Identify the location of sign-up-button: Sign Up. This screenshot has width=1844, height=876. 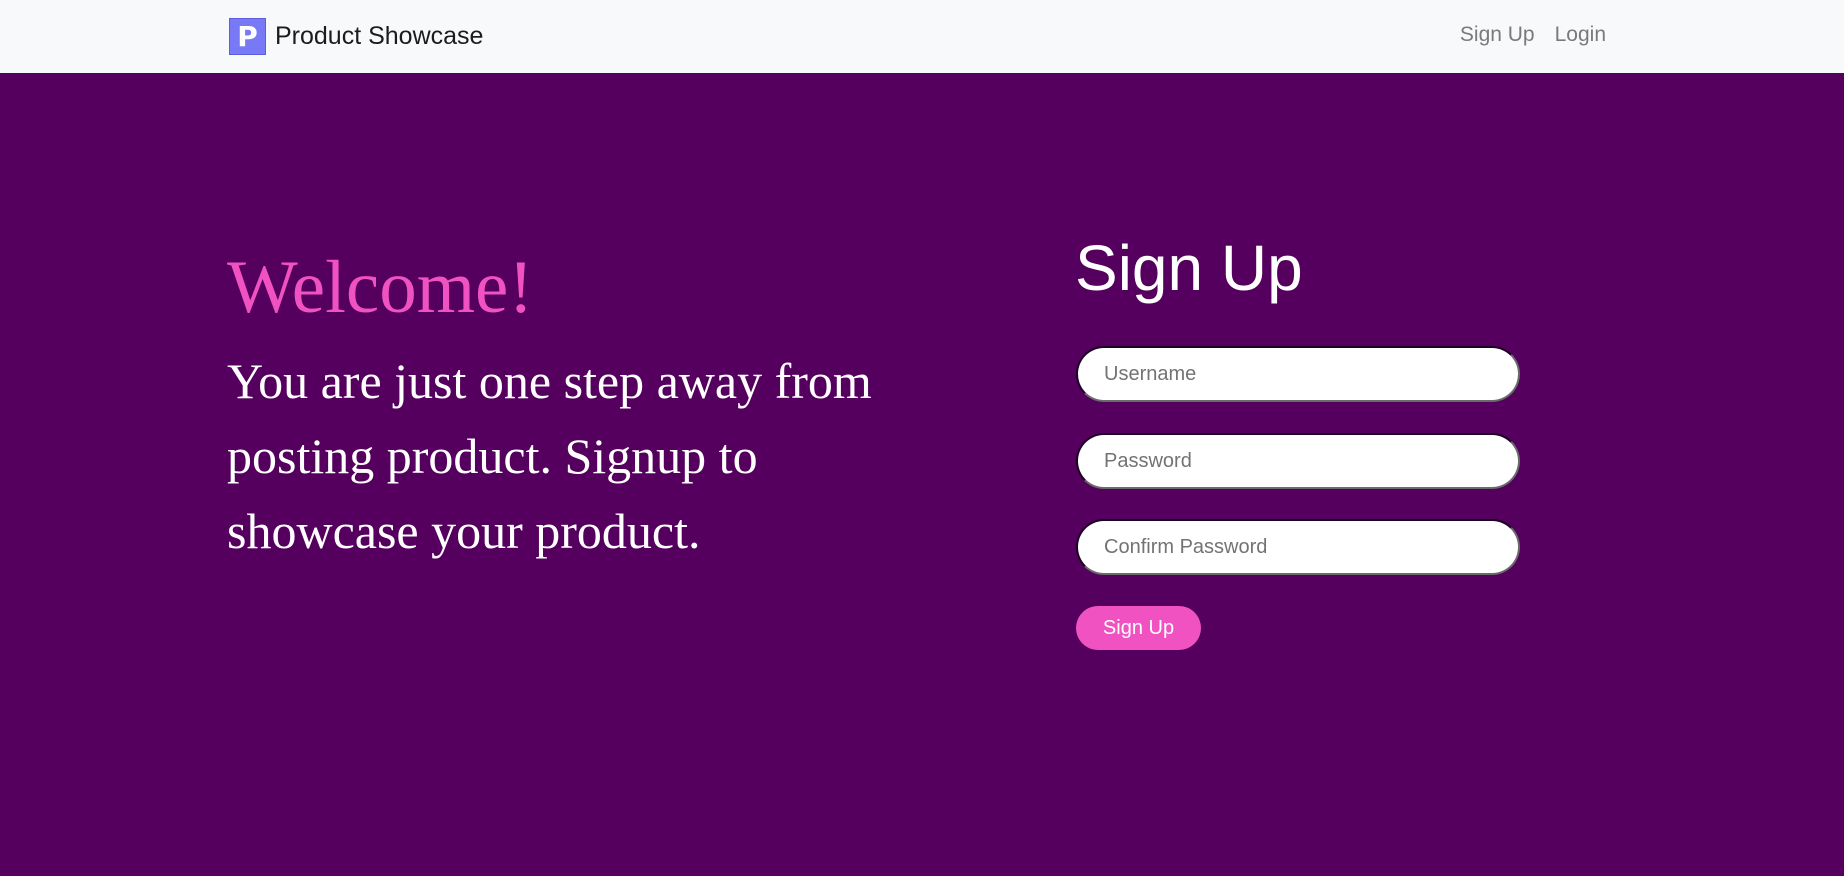
(1138, 628).